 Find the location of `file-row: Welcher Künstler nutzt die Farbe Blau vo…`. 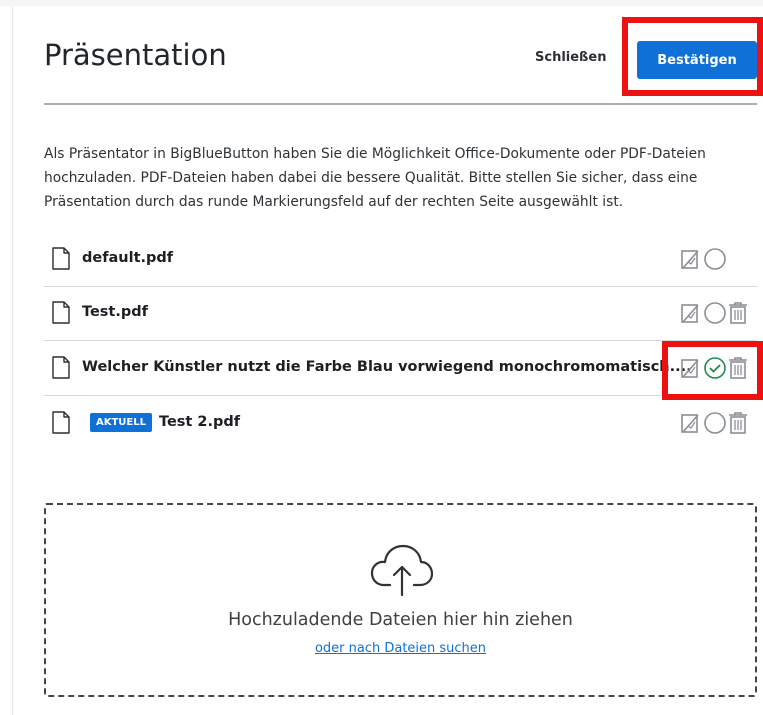

file-row: Welcher Künstler nutzt die Farbe Blau vo… is located at coordinates (400, 369).